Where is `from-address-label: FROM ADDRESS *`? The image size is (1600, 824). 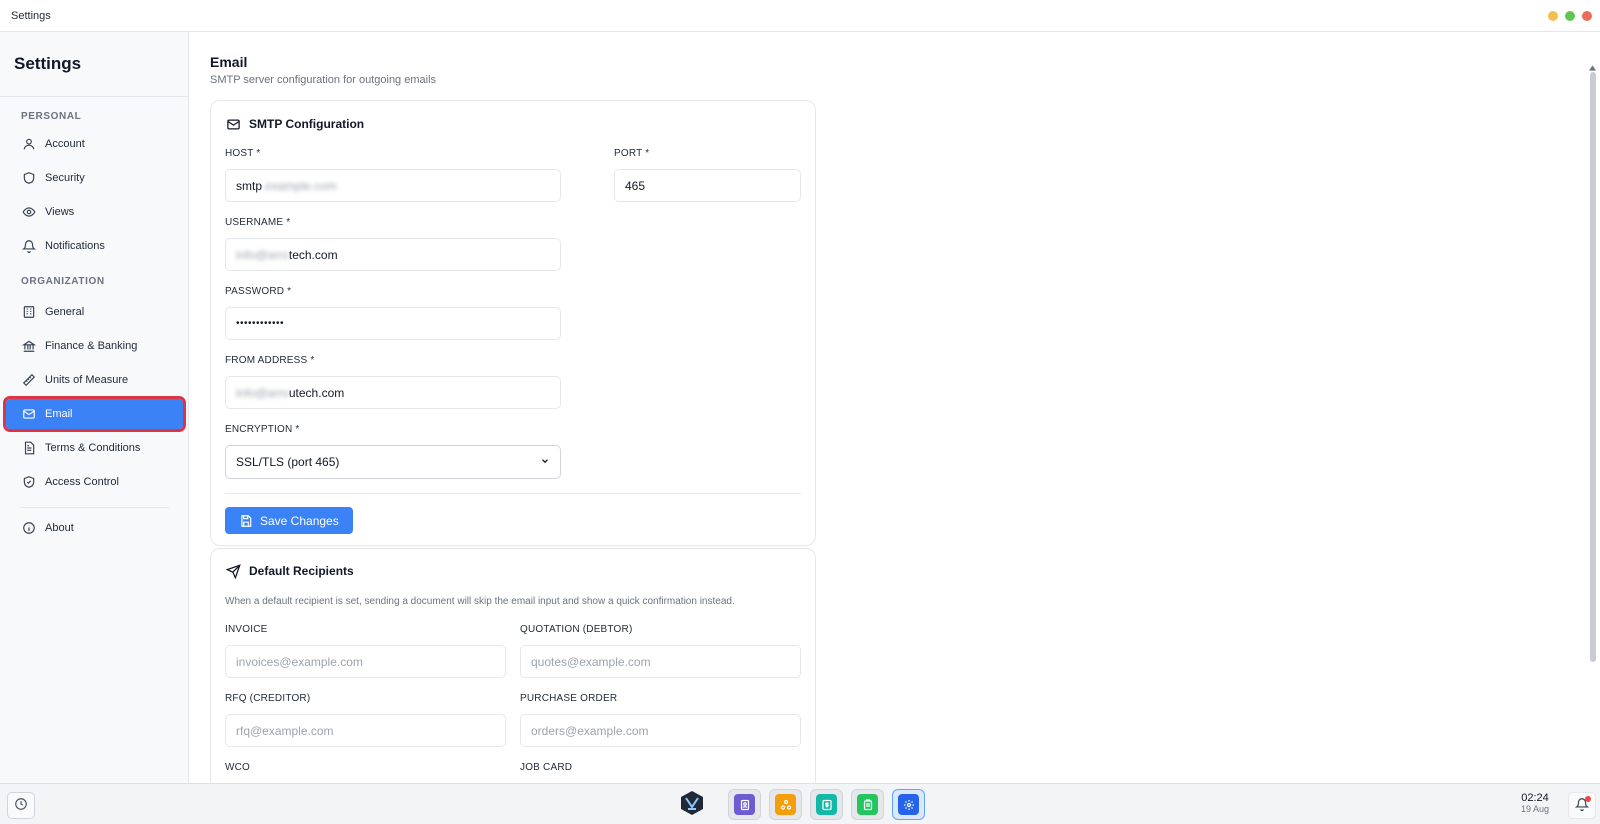 from-address-label: FROM ADDRESS * is located at coordinates (270, 360).